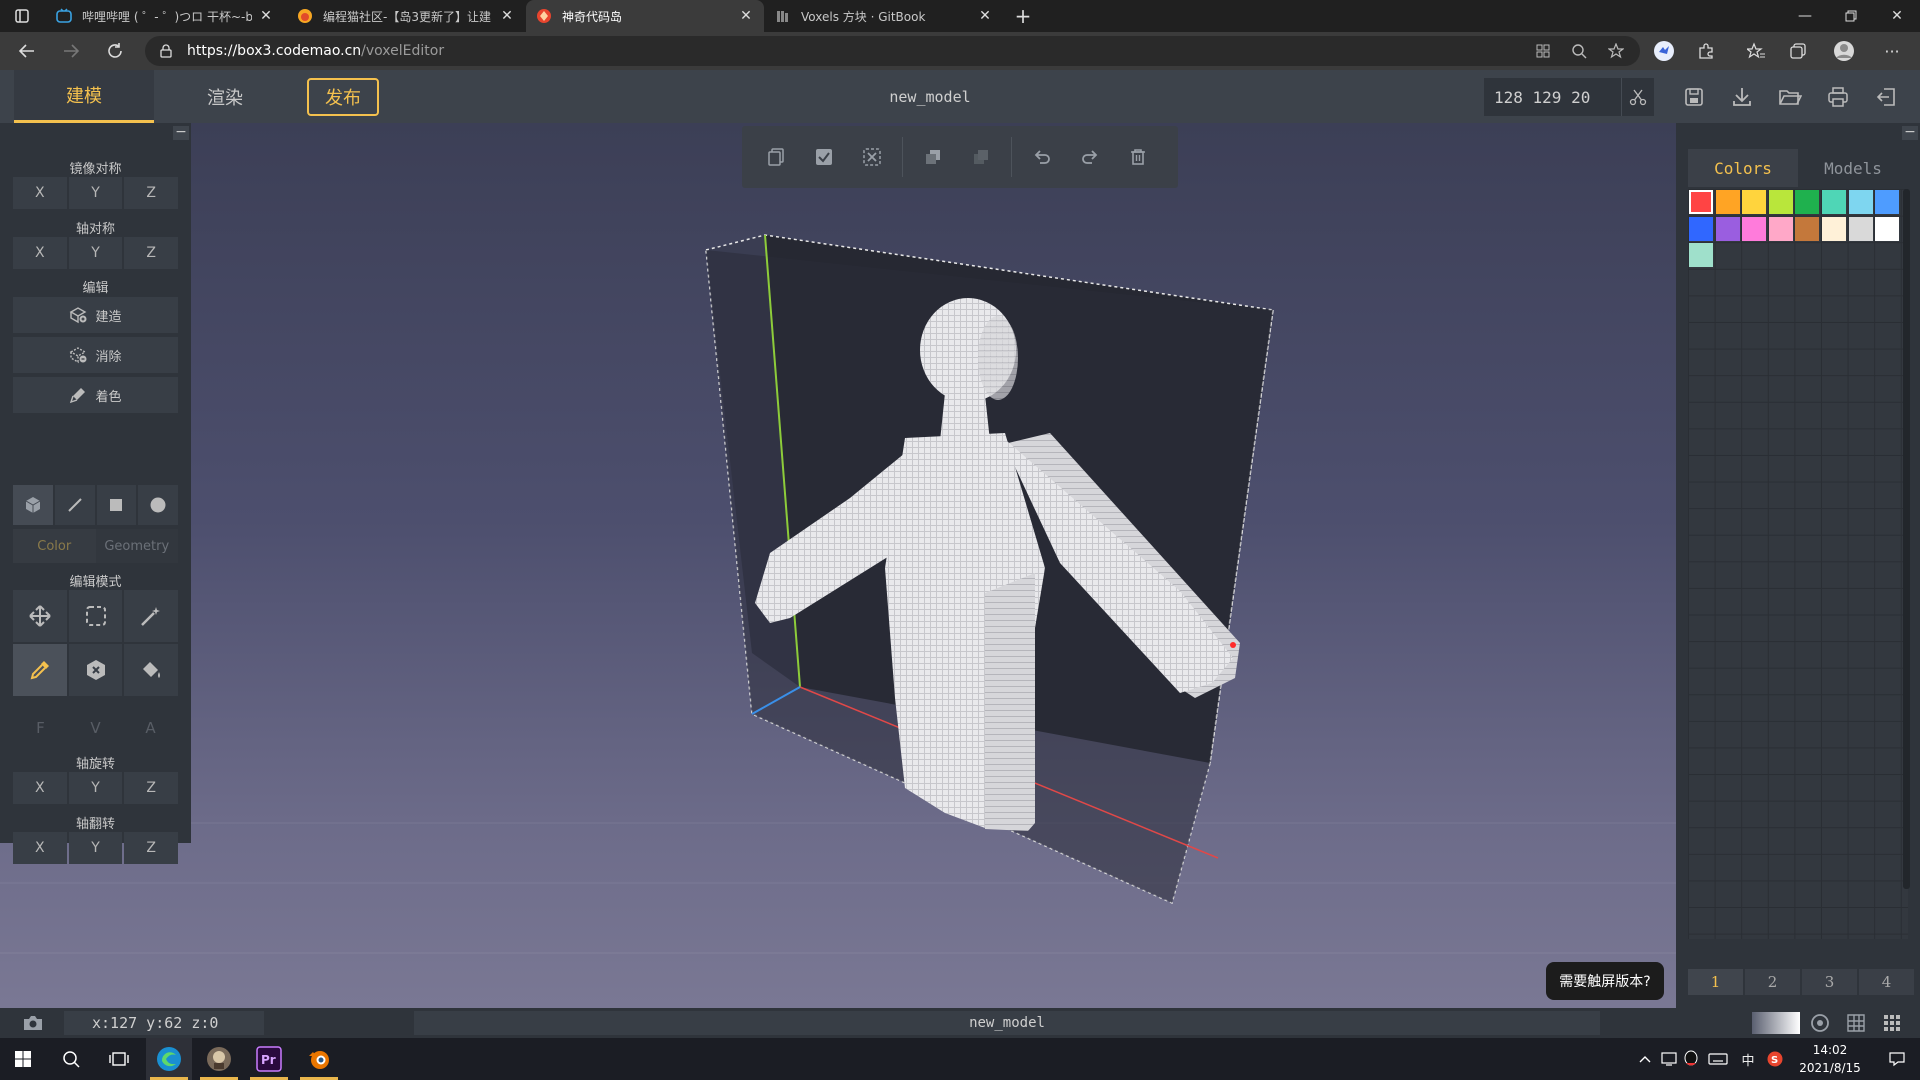  Describe the element at coordinates (1543, 51) in the screenshot. I see `app-available-icon` at that location.